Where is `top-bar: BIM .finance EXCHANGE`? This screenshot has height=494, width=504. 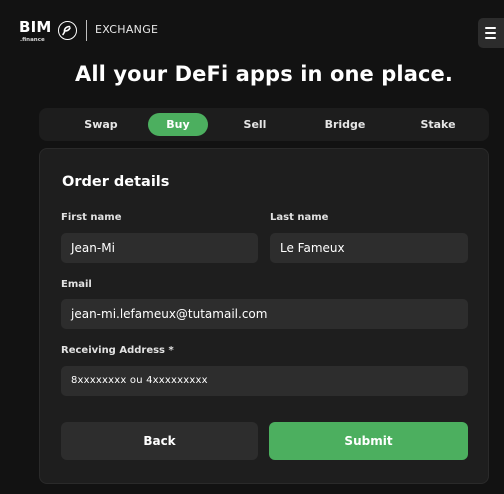
top-bar: BIM .finance EXCHANGE is located at coordinates (252, 26).